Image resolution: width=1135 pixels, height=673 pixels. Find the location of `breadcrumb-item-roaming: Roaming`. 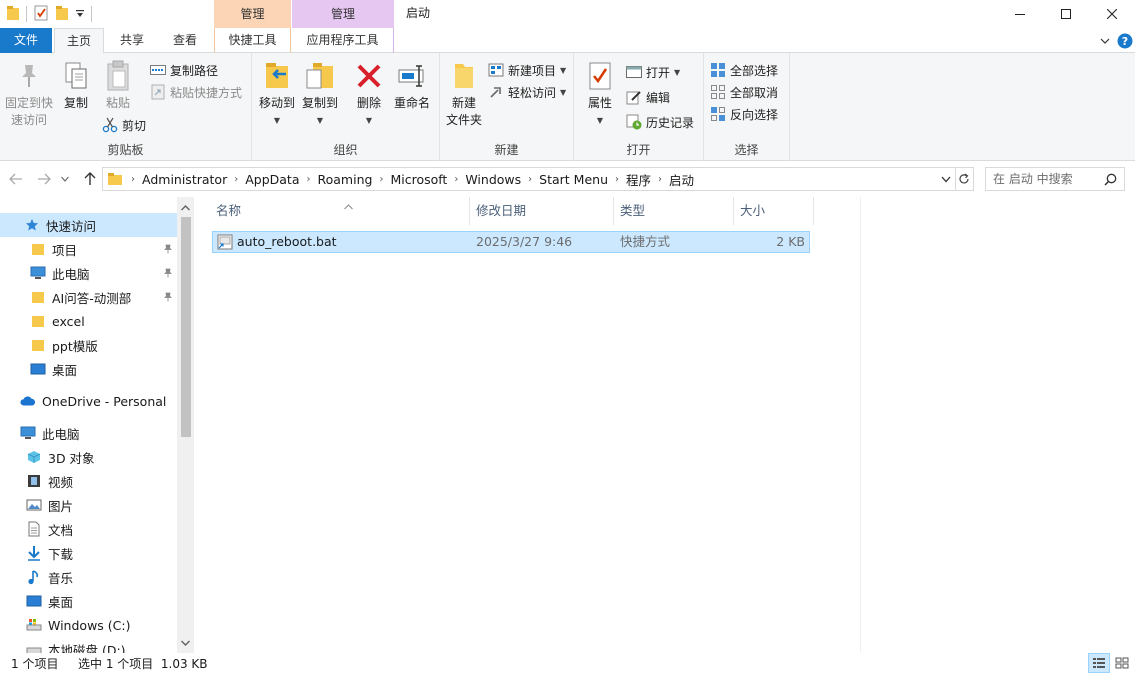

breadcrumb-item-roaming: Roaming is located at coordinates (345, 179).